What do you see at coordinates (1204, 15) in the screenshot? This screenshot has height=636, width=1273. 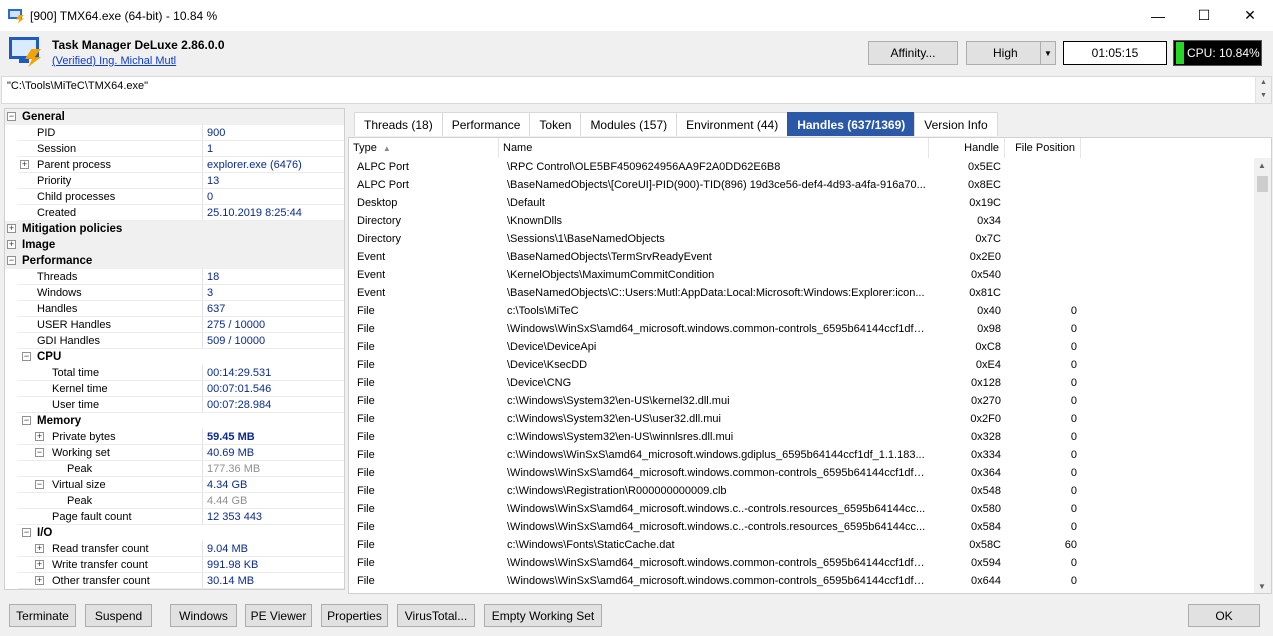 I see `maximize-button: ☐` at bounding box center [1204, 15].